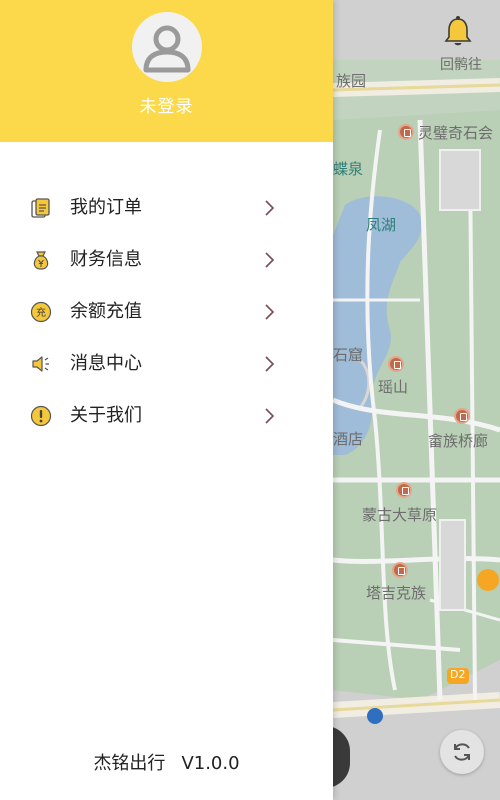 Image resolution: width=500 pixels, height=800 pixels. What do you see at coordinates (348, 355) in the screenshot?
I see `map-label: 石窟` at bounding box center [348, 355].